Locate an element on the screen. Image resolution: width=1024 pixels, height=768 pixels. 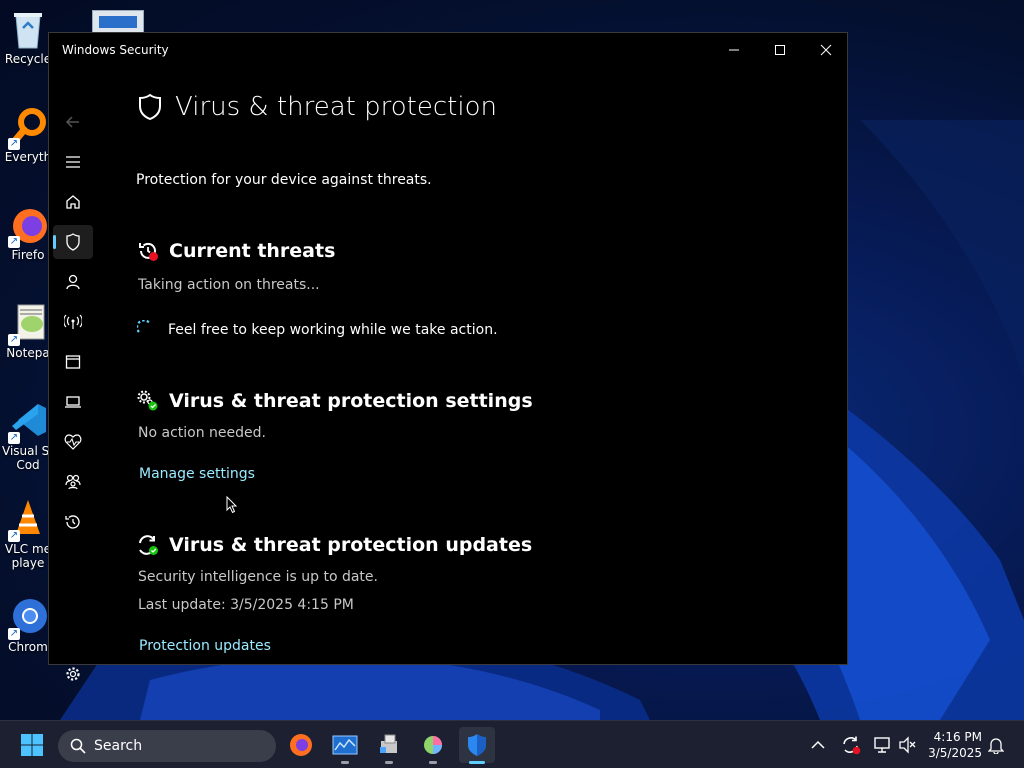
installer-icon is located at coordinates (388, 743).